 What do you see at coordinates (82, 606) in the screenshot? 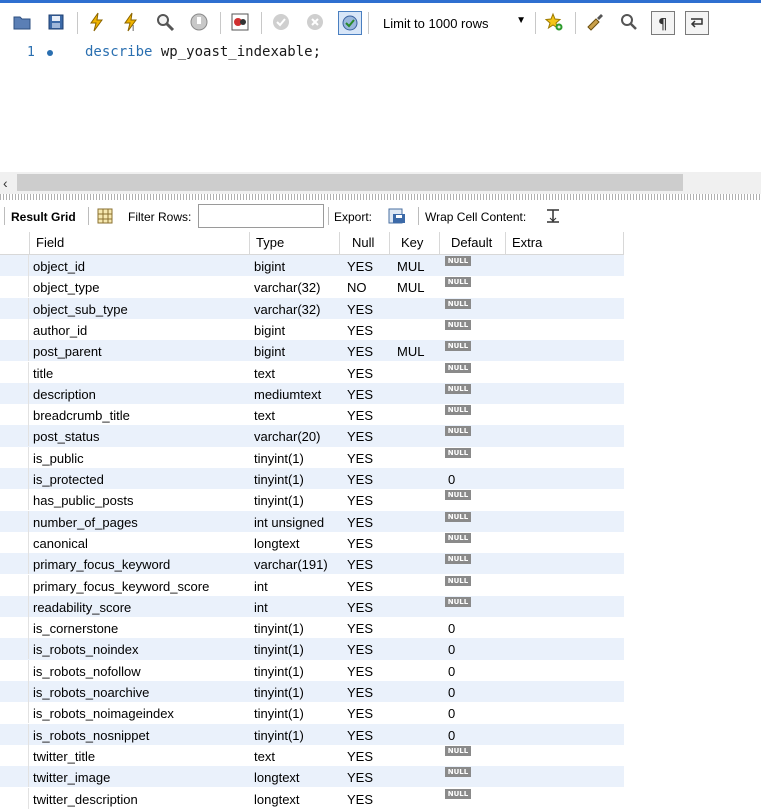
I see `cell-field: readability_score` at bounding box center [82, 606].